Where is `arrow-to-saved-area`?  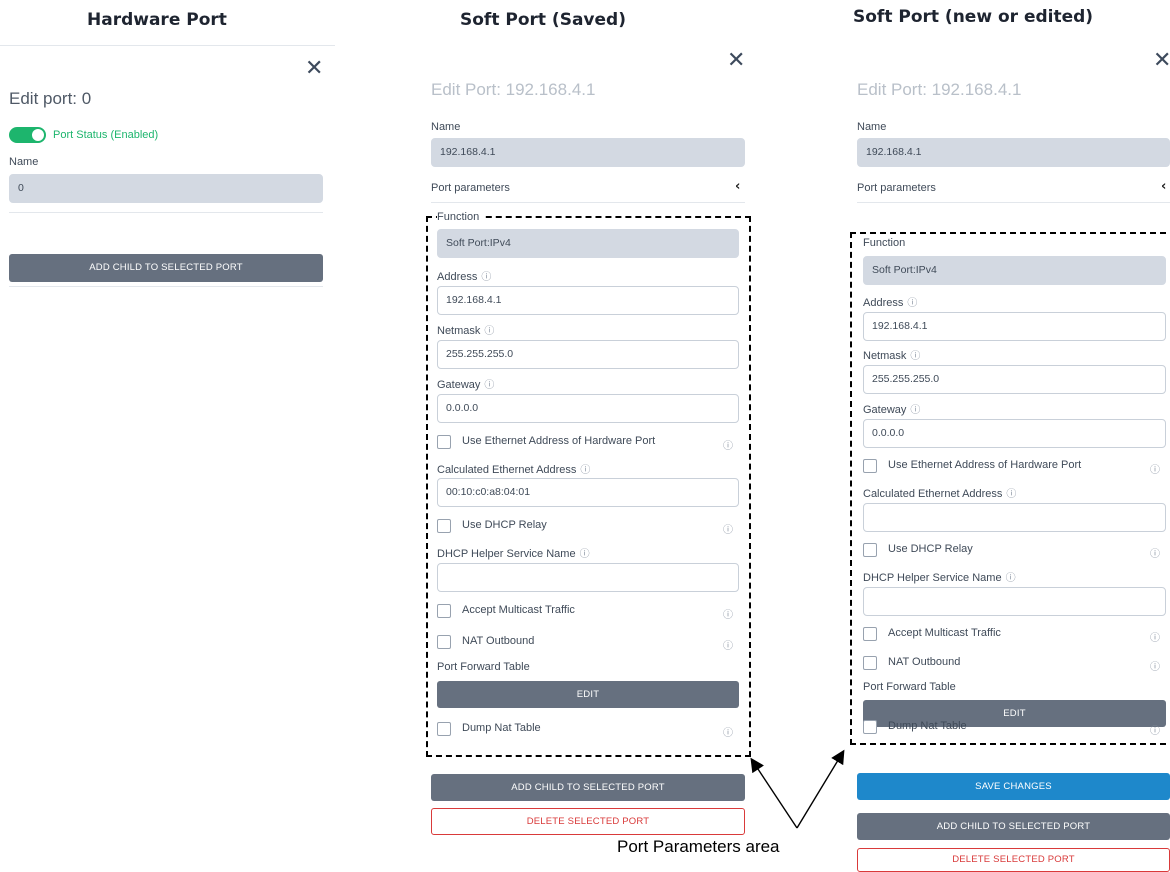 arrow-to-saved-area is located at coordinates (774, 793).